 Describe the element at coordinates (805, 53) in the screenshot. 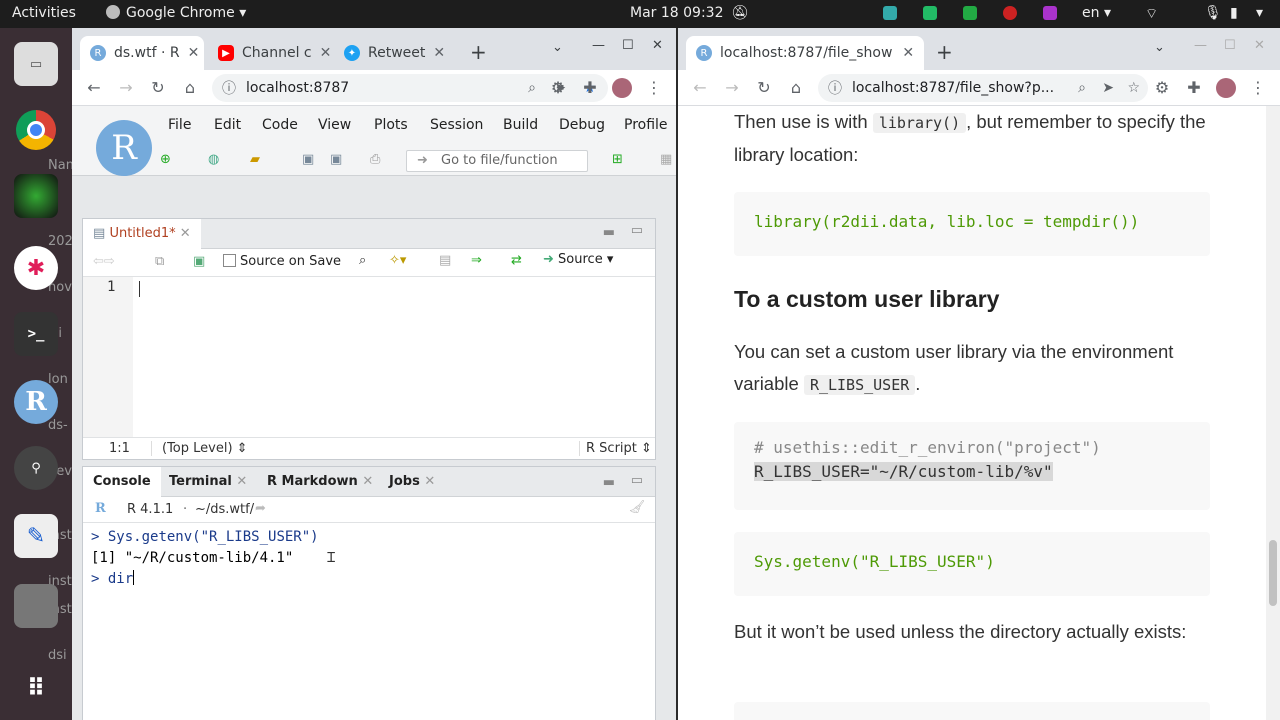

I see `tab-file-show: R localhost:8787/file_show ✕` at that location.